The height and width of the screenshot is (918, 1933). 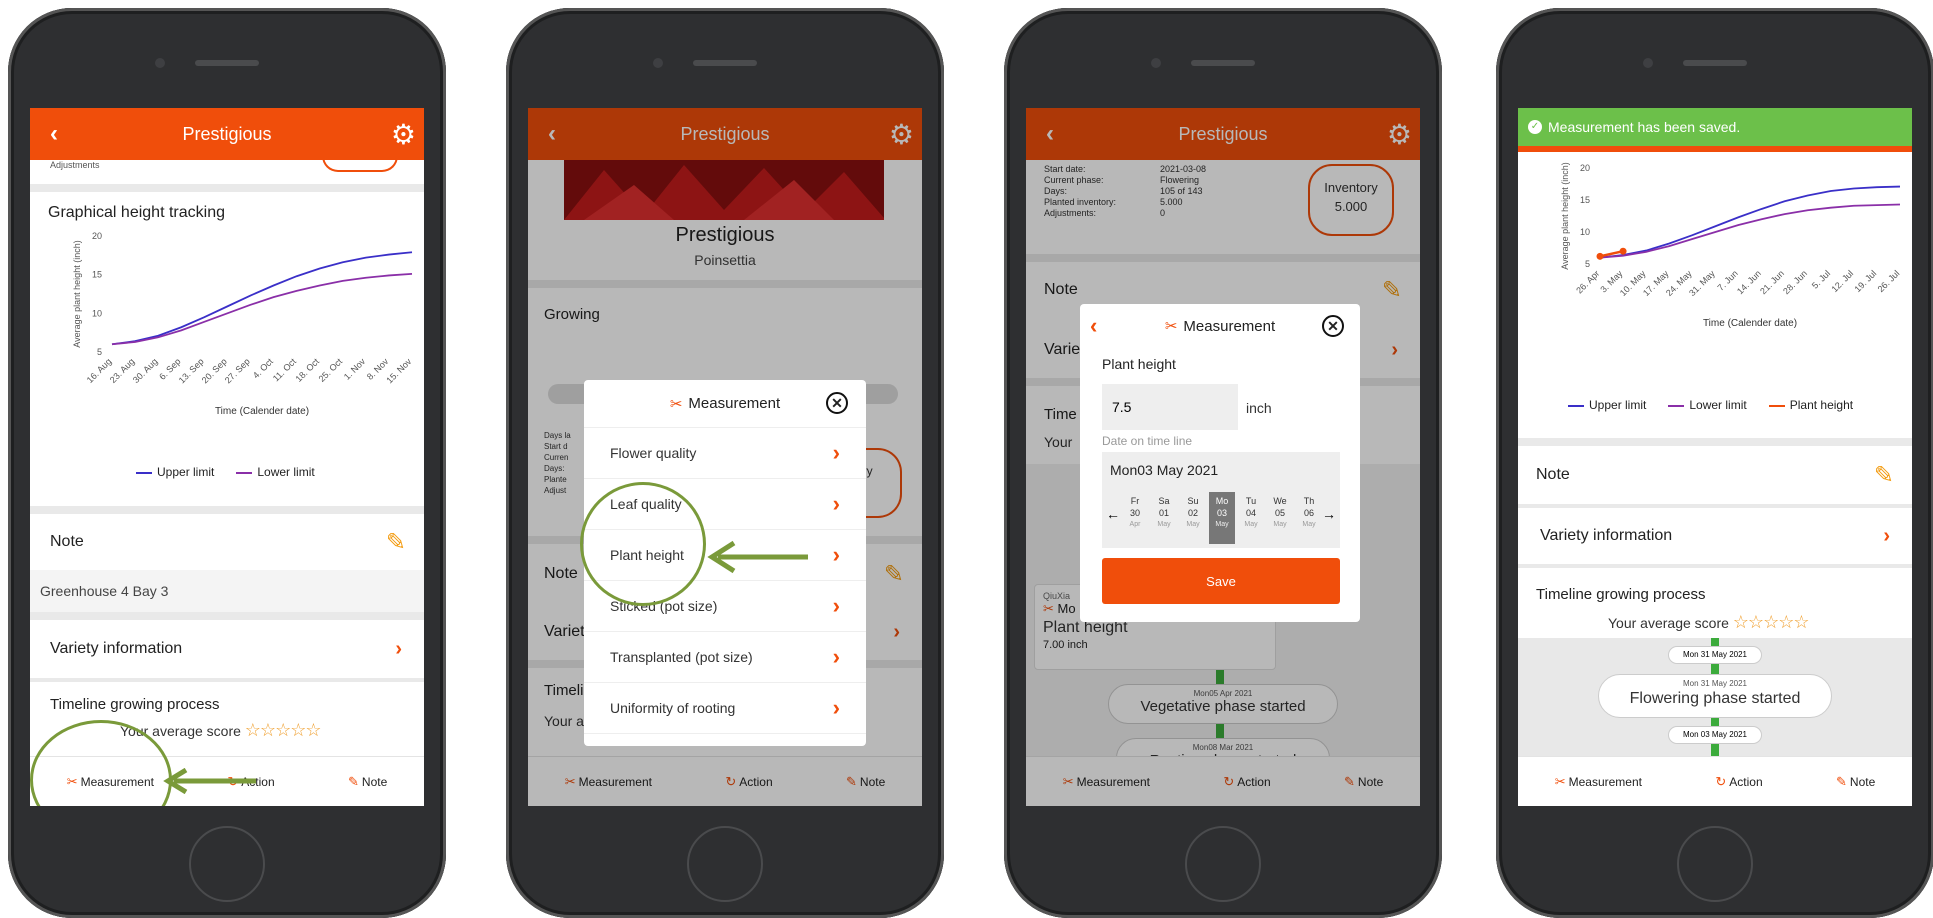 What do you see at coordinates (1329, 514) in the screenshot?
I see `arrow-right-icon: →` at bounding box center [1329, 514].